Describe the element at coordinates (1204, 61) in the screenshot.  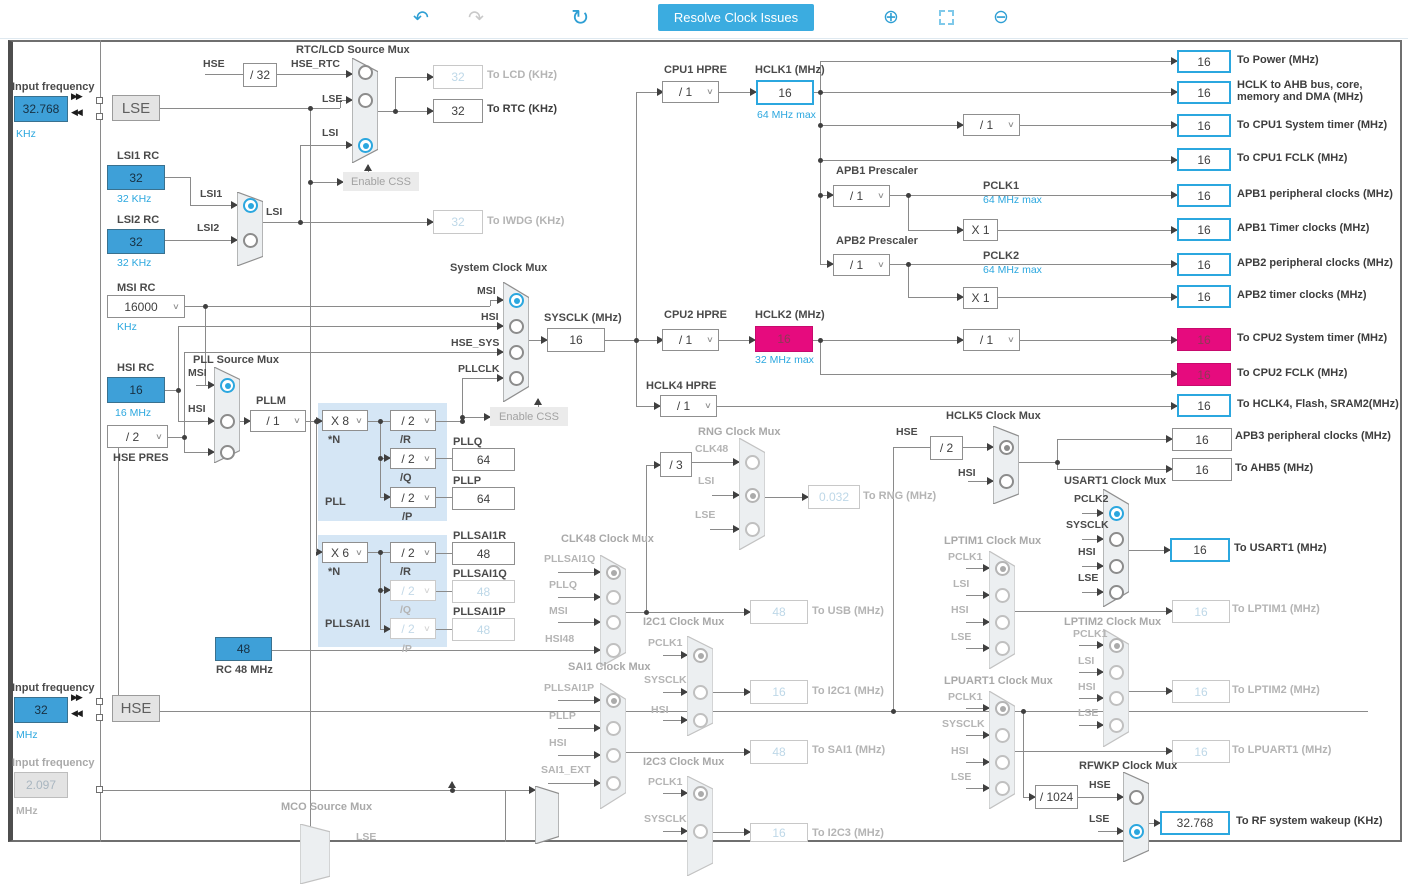
I see `to-power-value: 16` at that location.